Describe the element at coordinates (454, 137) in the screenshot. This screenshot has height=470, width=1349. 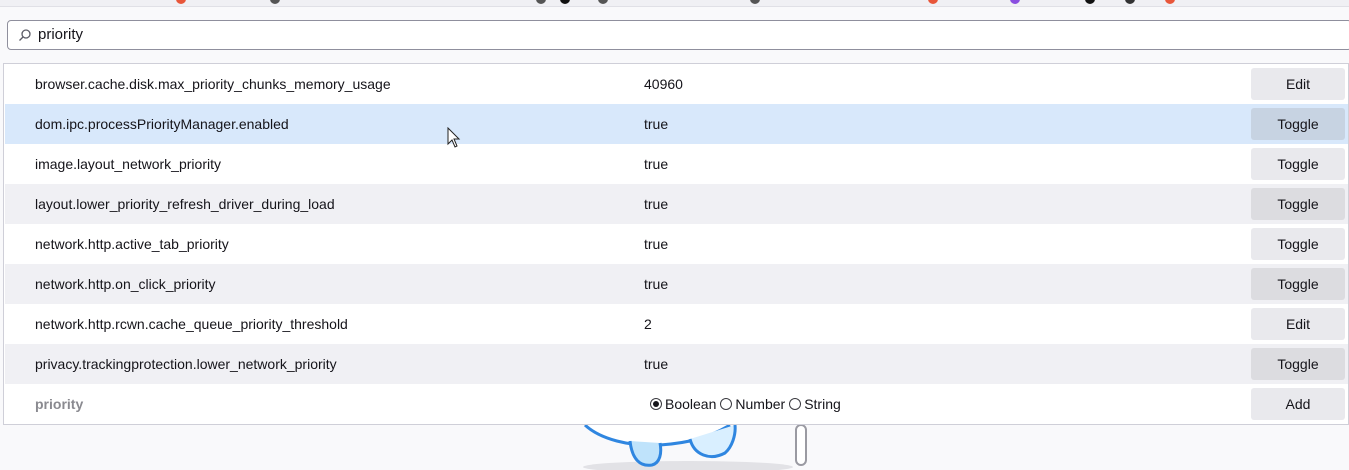
I see `mouse-cursor-icon` at that location.